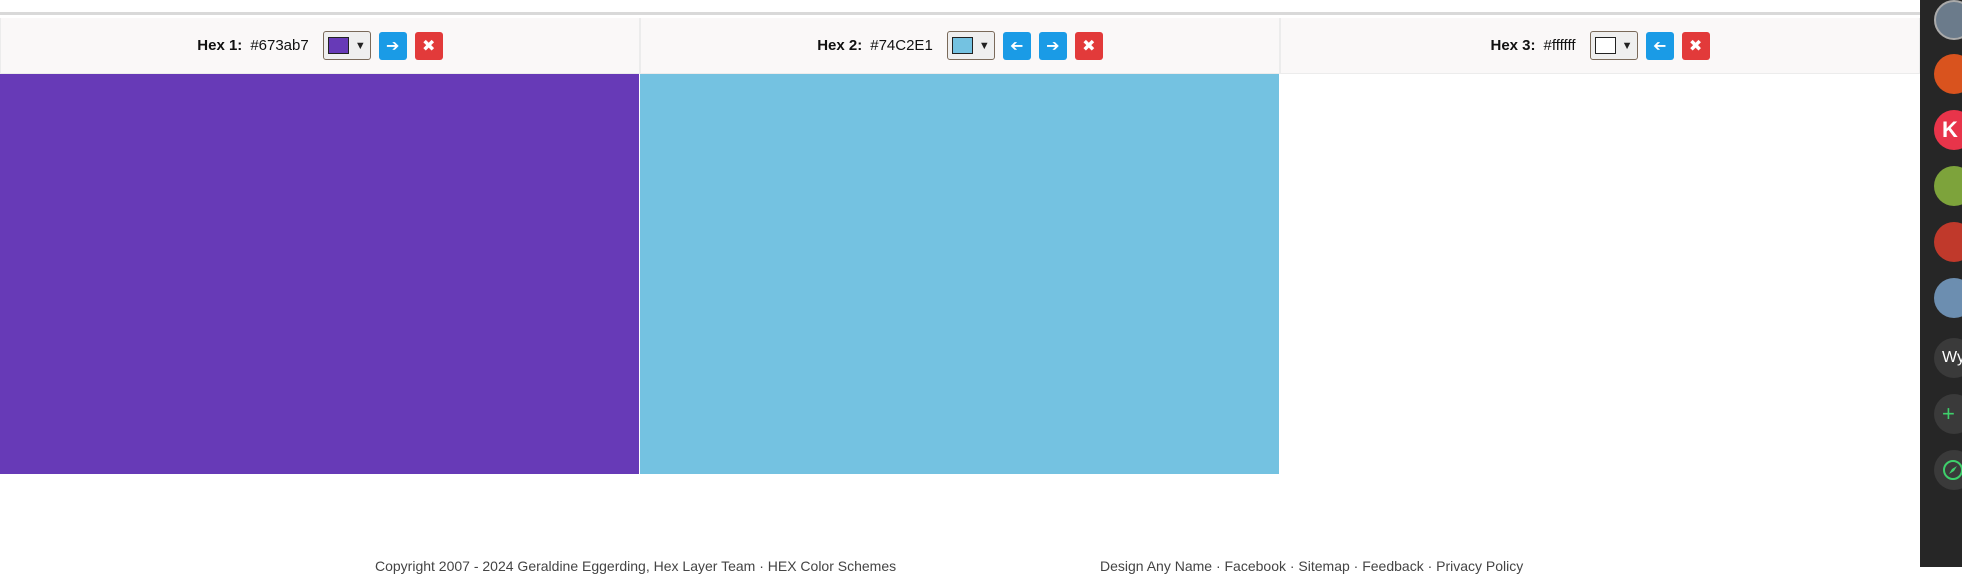  What do you see at coordinates (960, 7) in the screenshot?
I see `top-divider` at bounding box center [960, 7].